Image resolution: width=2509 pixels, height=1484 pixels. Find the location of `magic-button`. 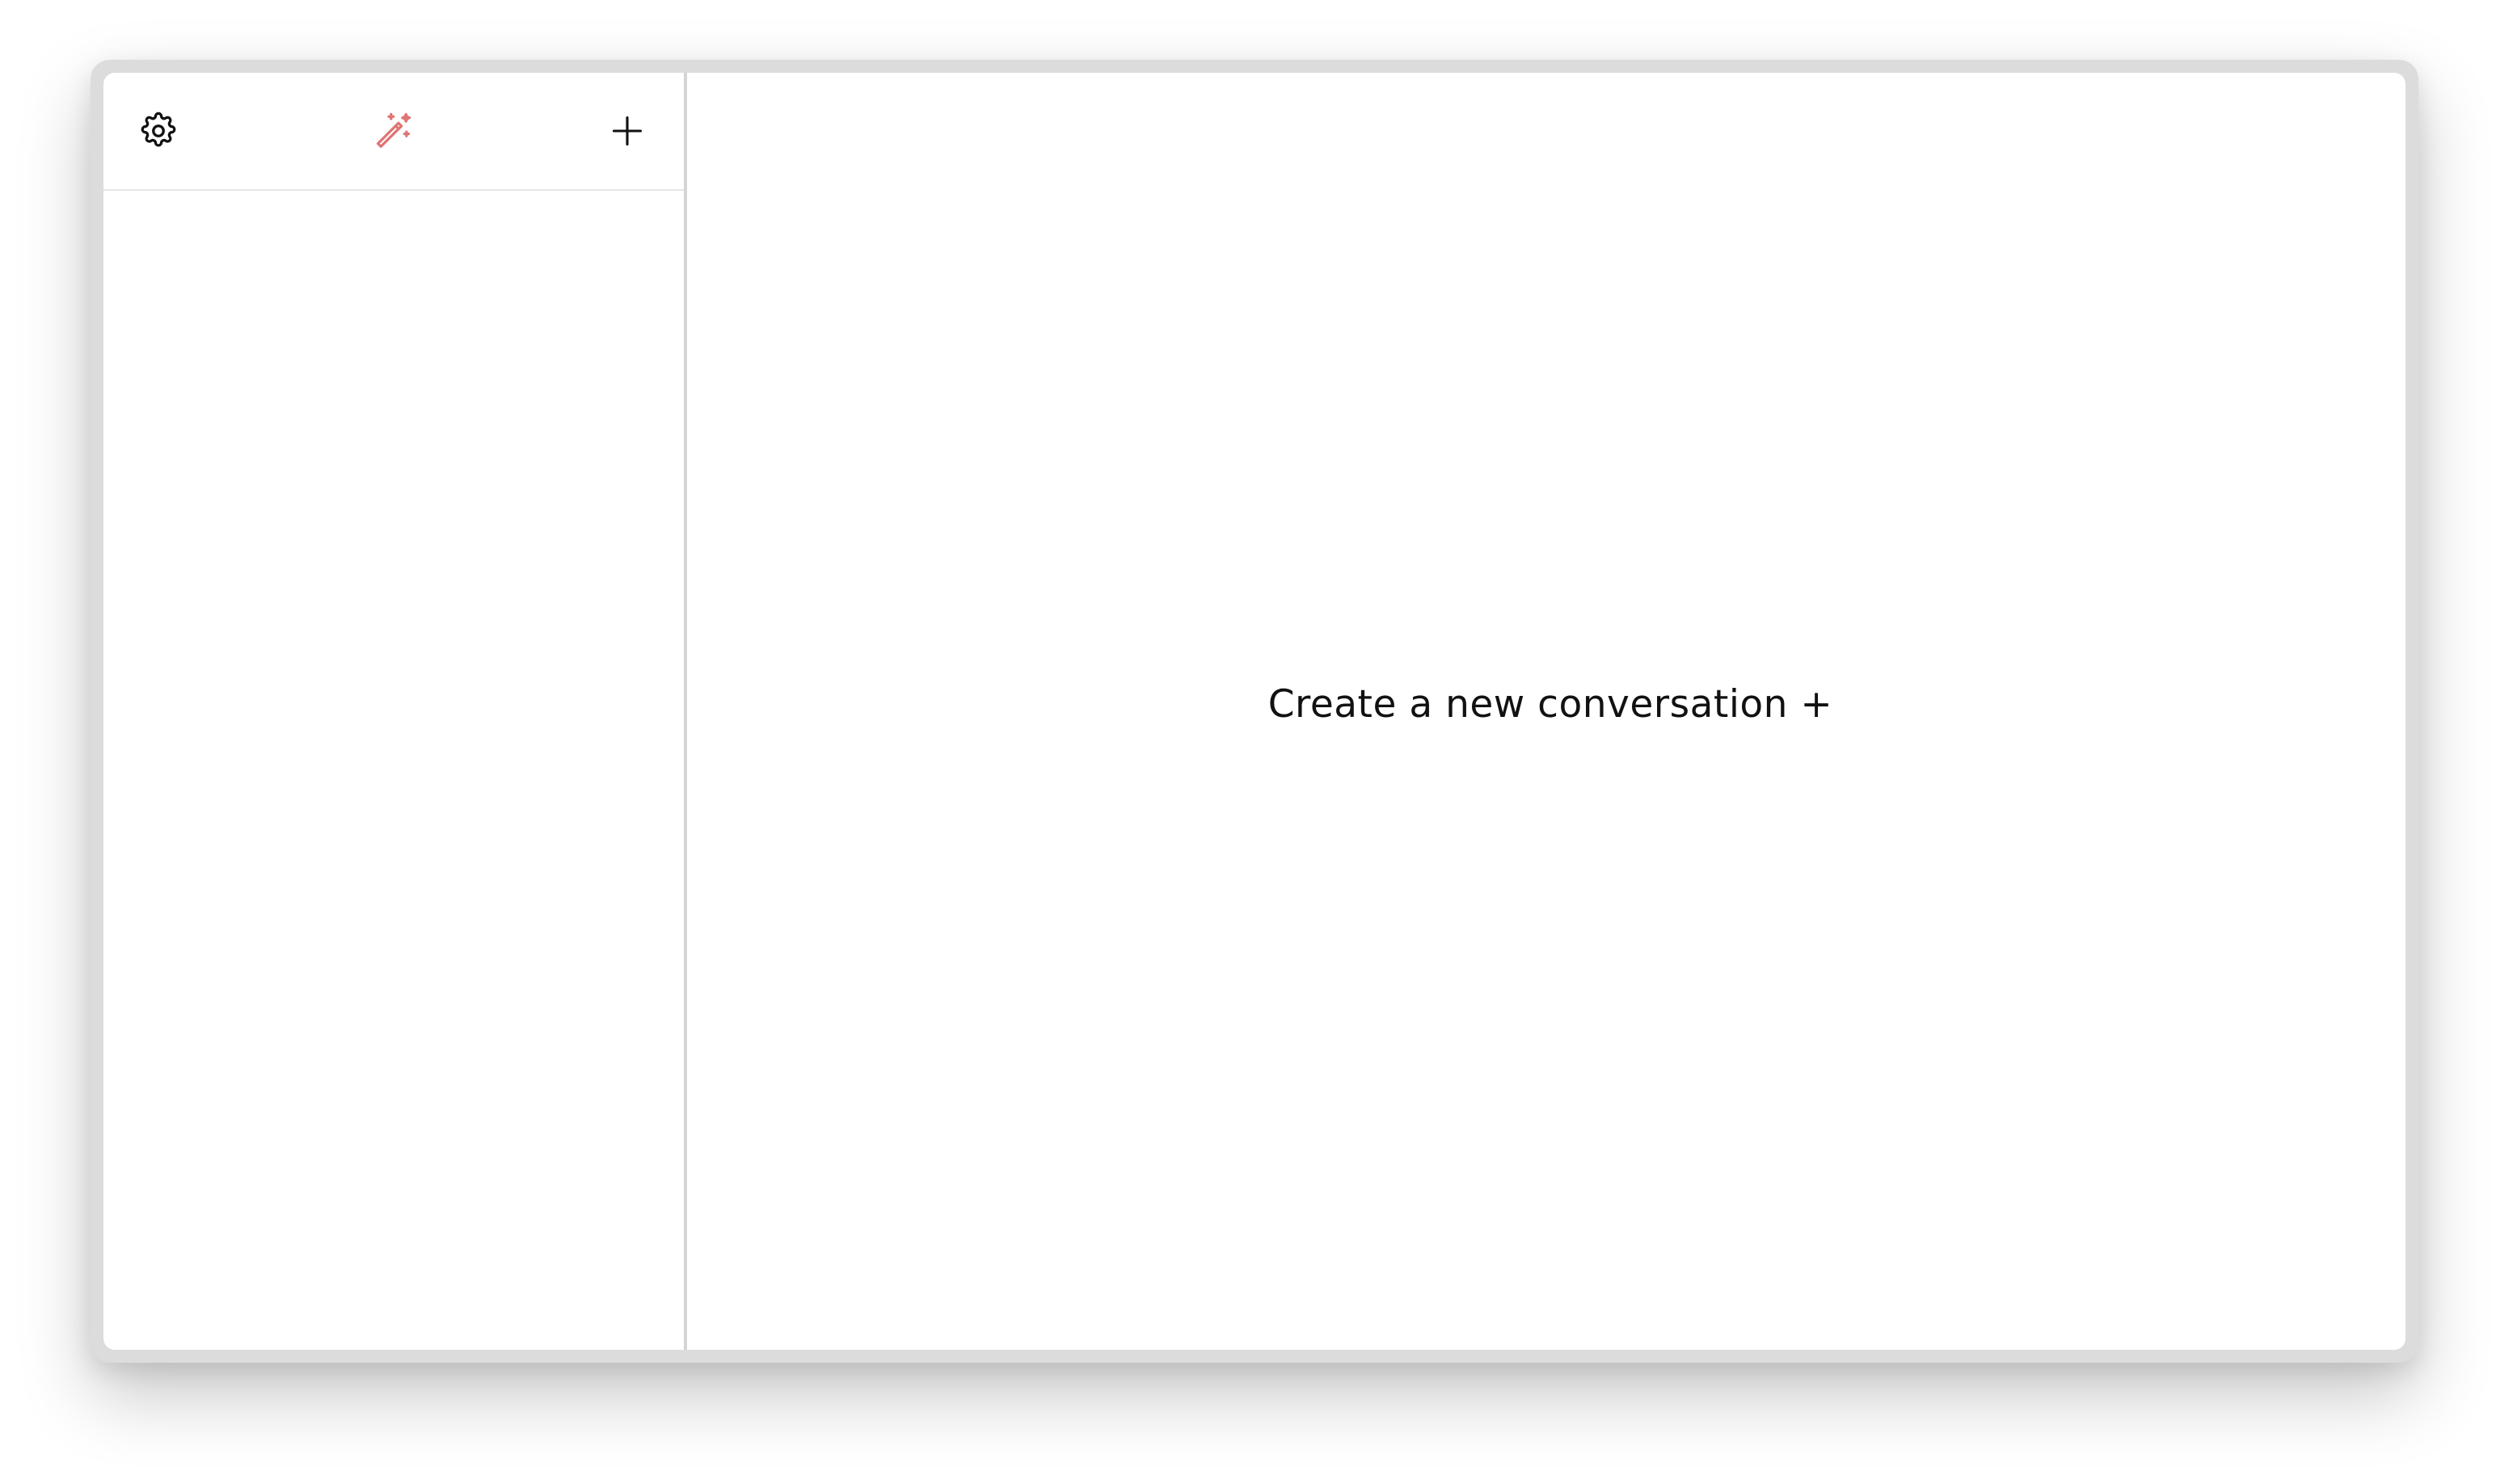

magic-button is located at coordinates (392, 131).